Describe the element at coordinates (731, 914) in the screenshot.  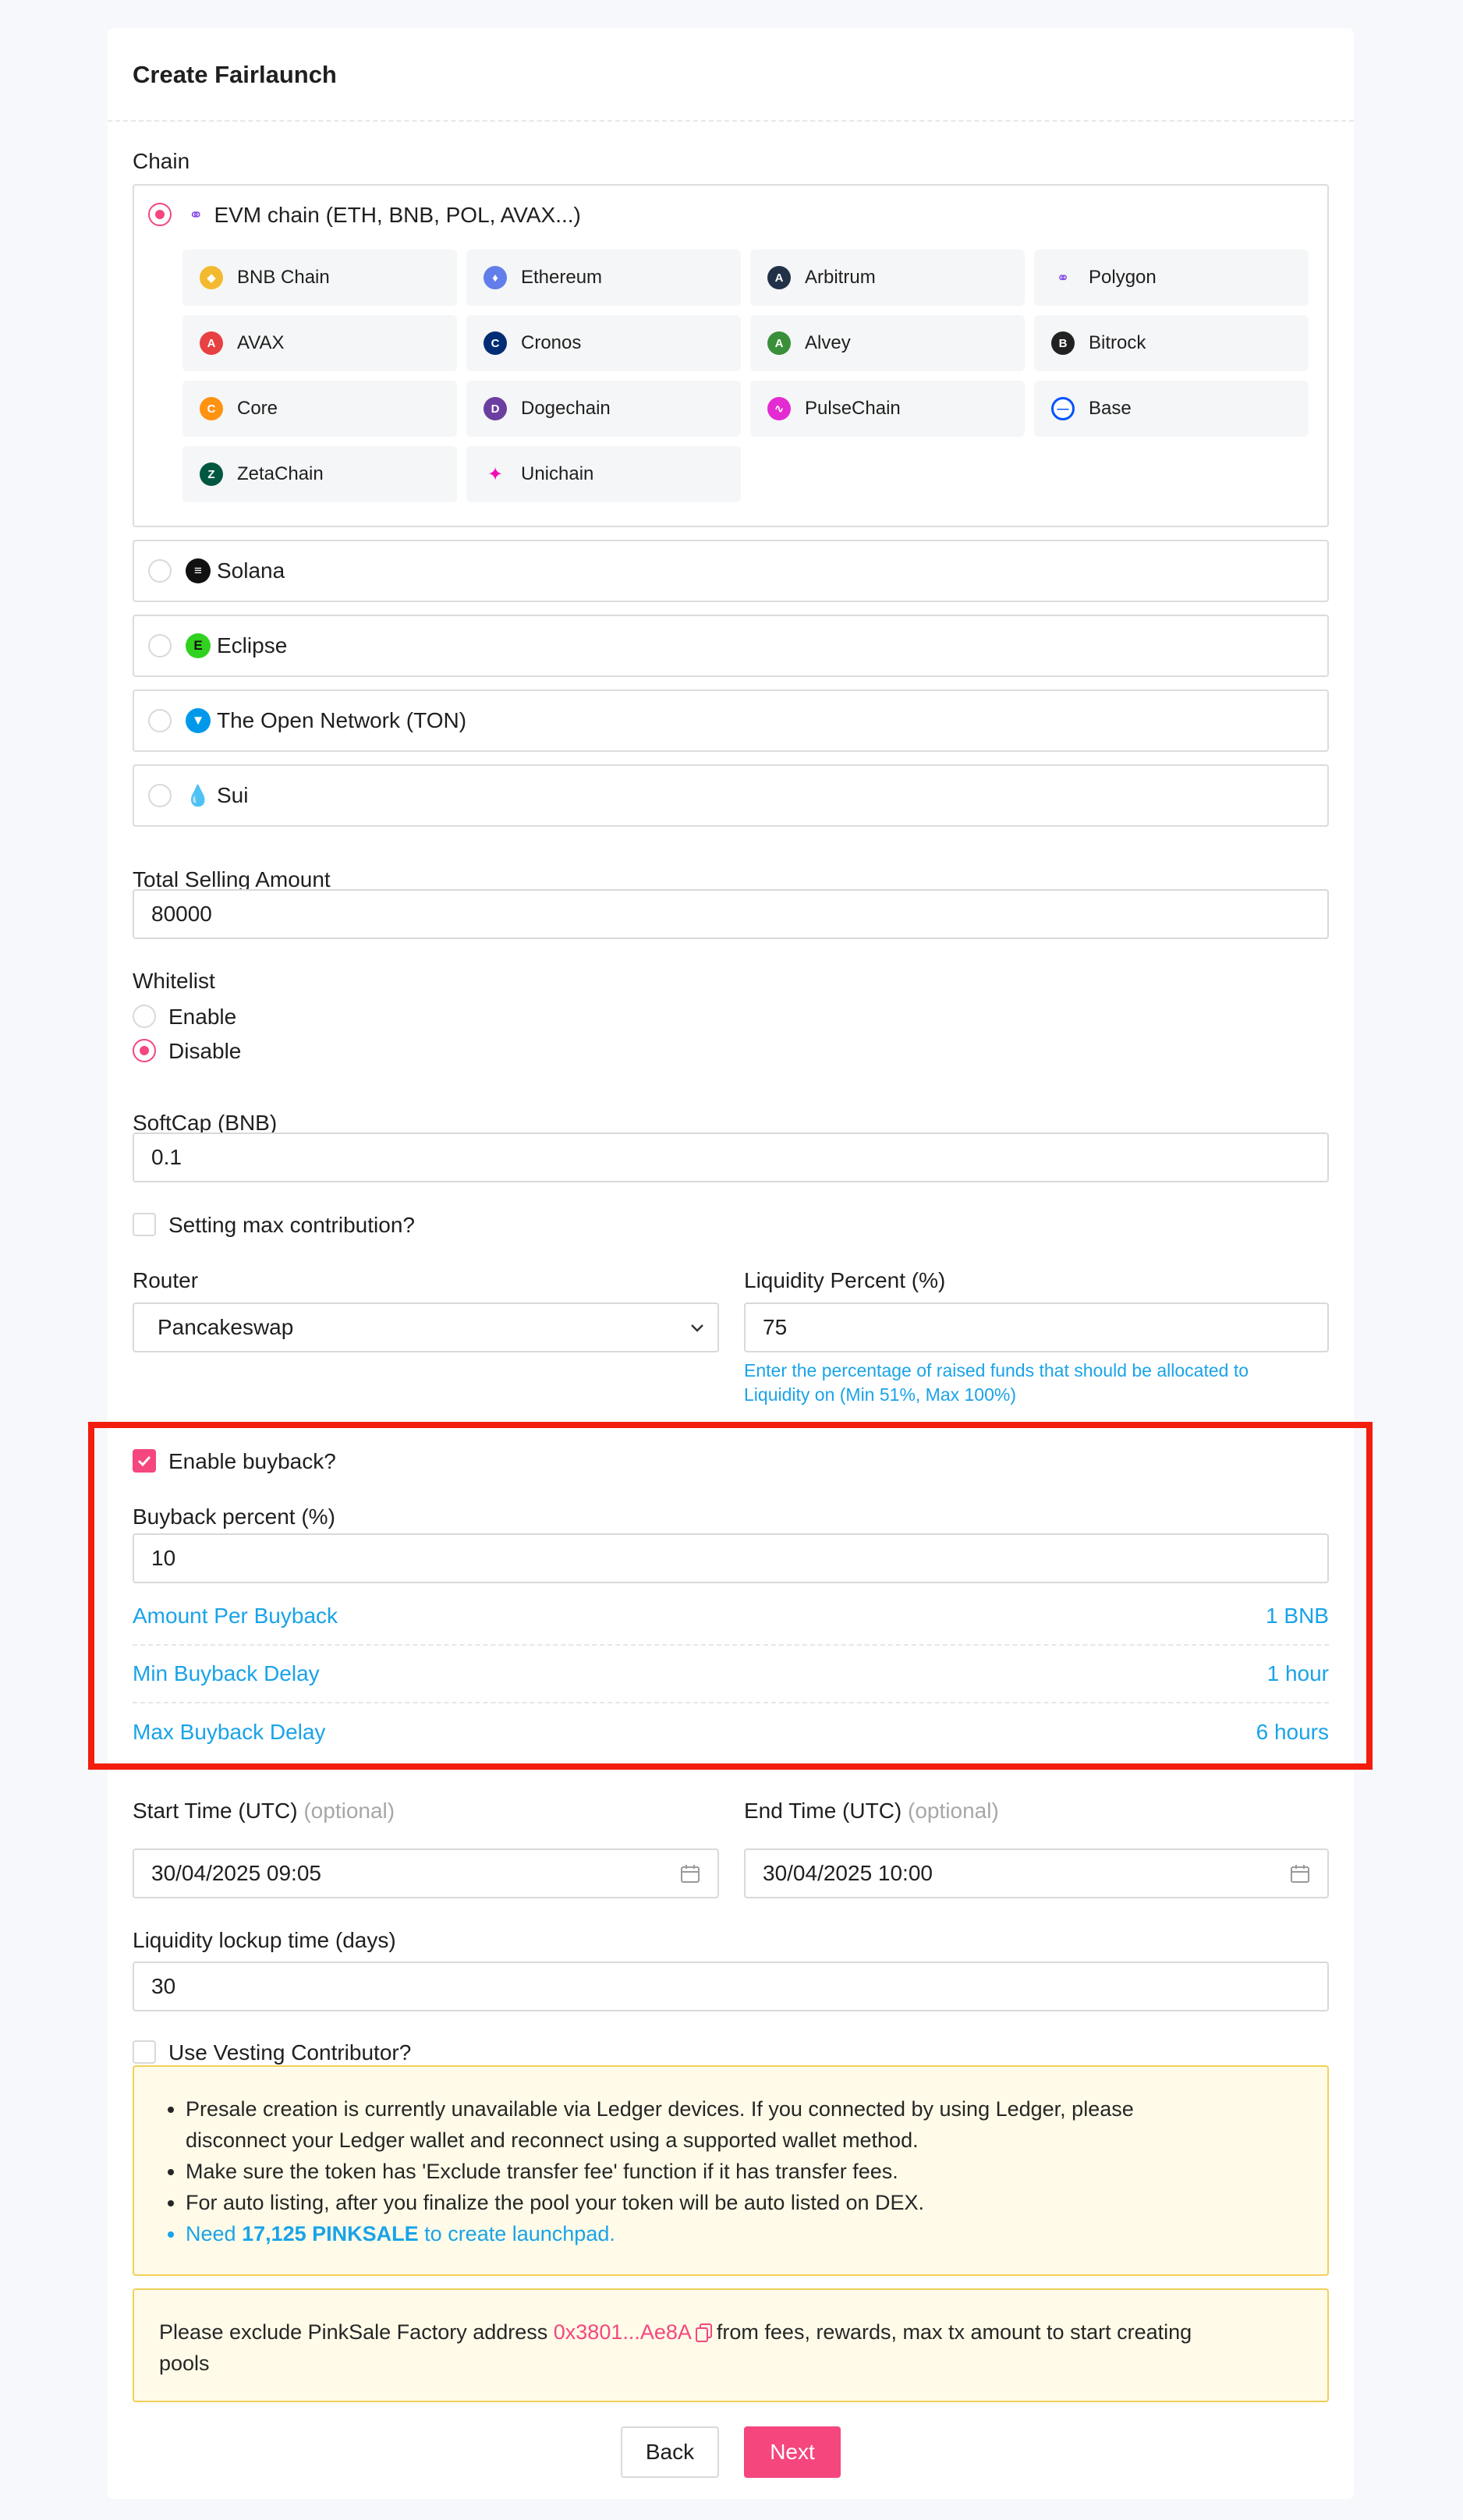
I see `total-selling-input: 80000` at that location.